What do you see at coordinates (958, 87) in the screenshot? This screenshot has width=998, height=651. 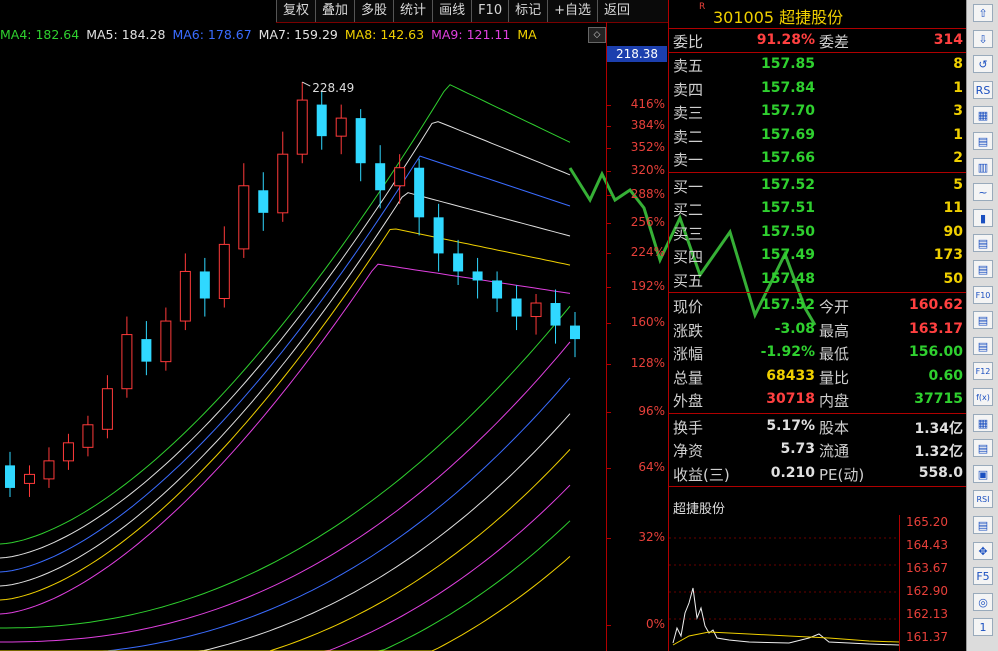 I see `quote-volume: 1` at bounding box center [958, 87].